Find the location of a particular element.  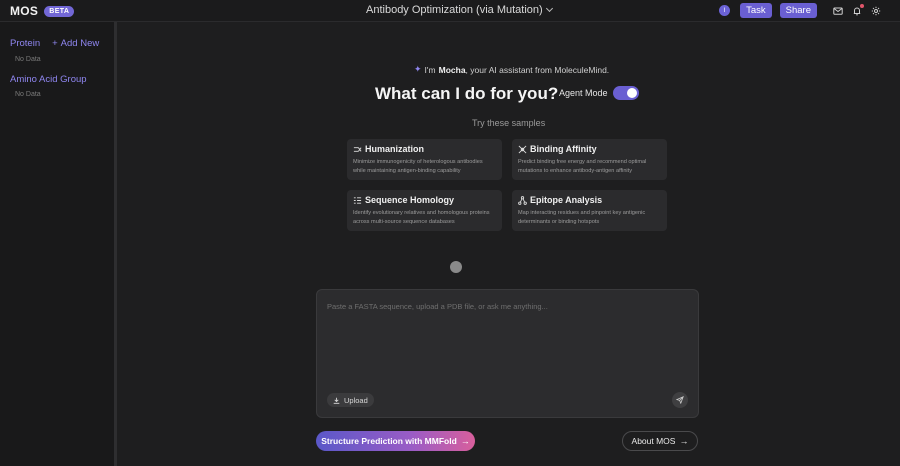

upload-icon is located at coordinates (336, 400).